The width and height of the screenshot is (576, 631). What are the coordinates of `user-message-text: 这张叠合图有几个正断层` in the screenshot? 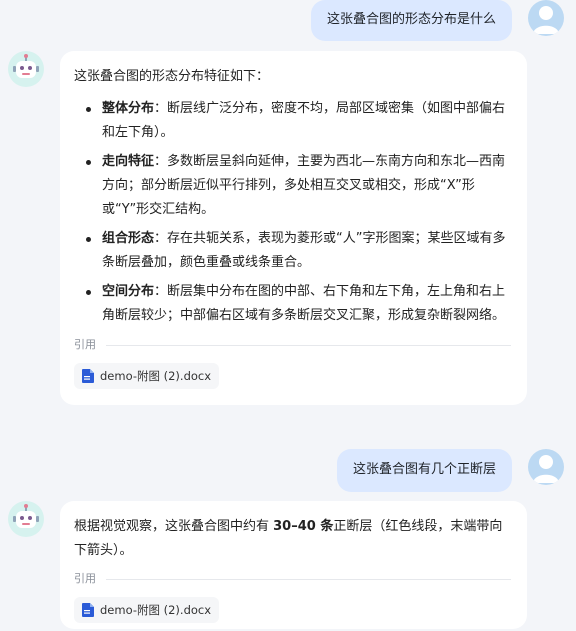 It's located at (424, 469).